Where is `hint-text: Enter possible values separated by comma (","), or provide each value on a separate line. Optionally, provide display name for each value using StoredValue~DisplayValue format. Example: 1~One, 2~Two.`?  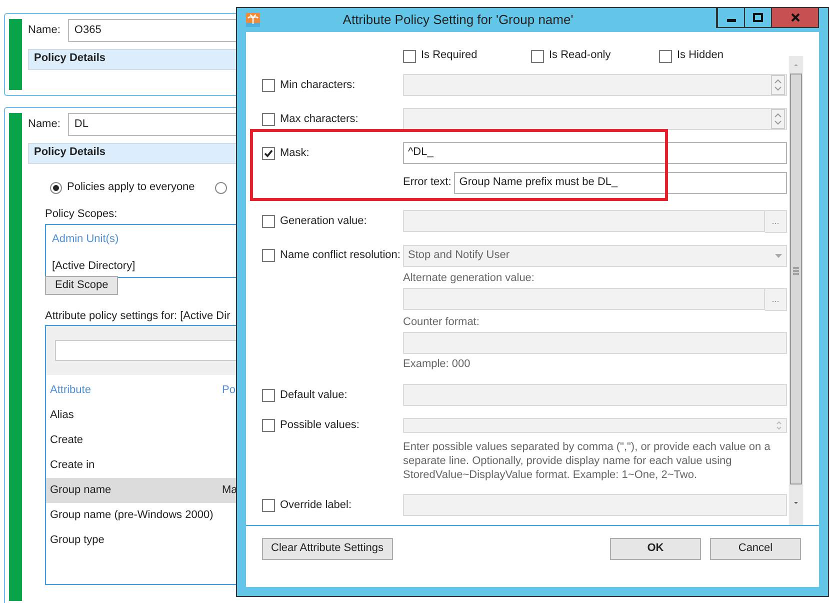
hint-text: Enter possible values separated by comma (","), or provide each value on a separate line. Optionally, provide display name for each value using StoredValue~DisplayValue format. Example: 1~One, 2~Two. is located at coordinates (587, 461).